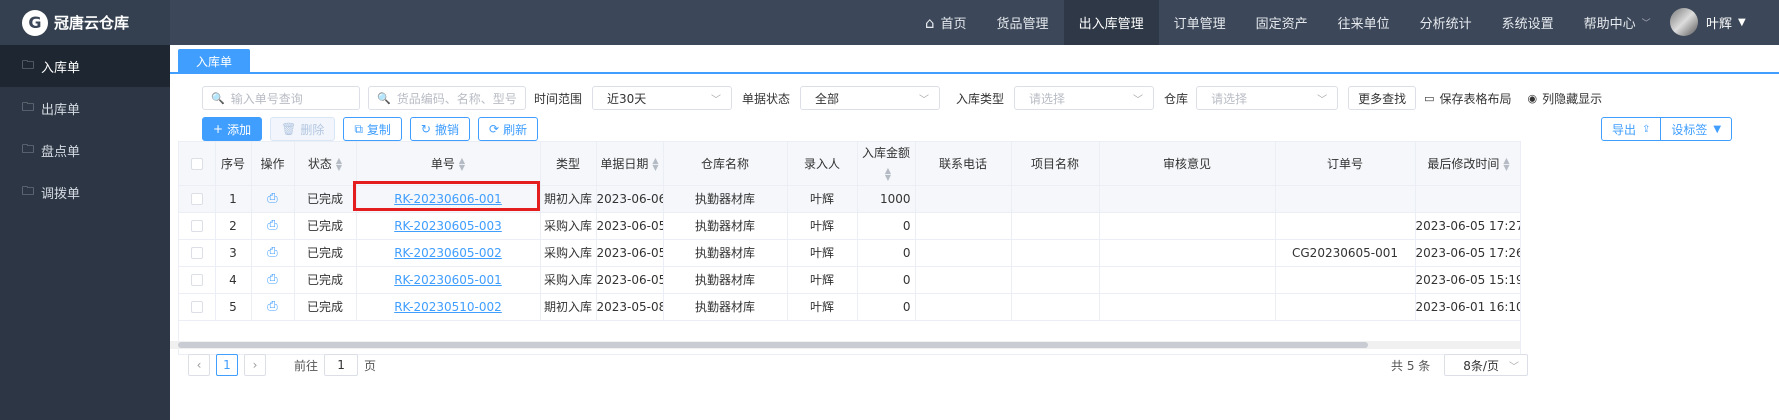 Image resolution: width=1779 pixels, height=420 pixels. I want to click on export-label: 导出, so click(1624, 129).